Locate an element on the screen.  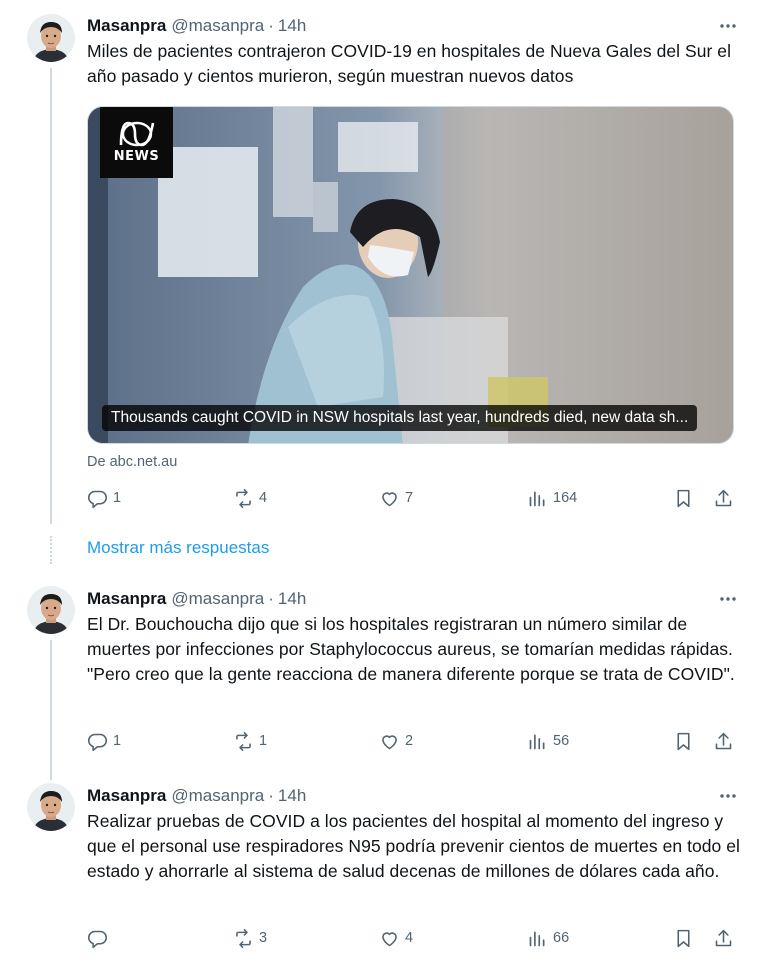
repost-button: 3 is located at coordinates (250, 938).